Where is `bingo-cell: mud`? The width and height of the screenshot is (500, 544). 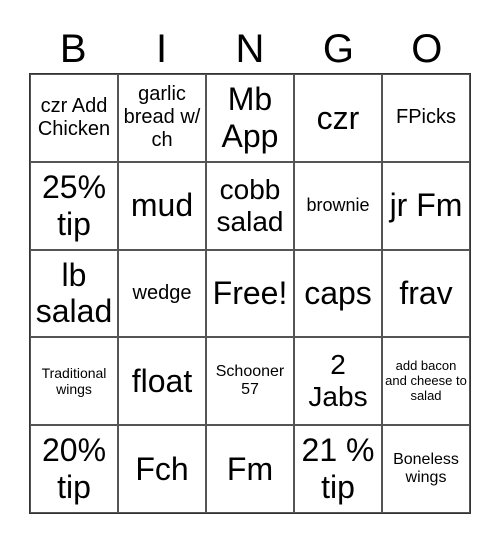 bingo-cell: mud is located at coordinates (162, 205).